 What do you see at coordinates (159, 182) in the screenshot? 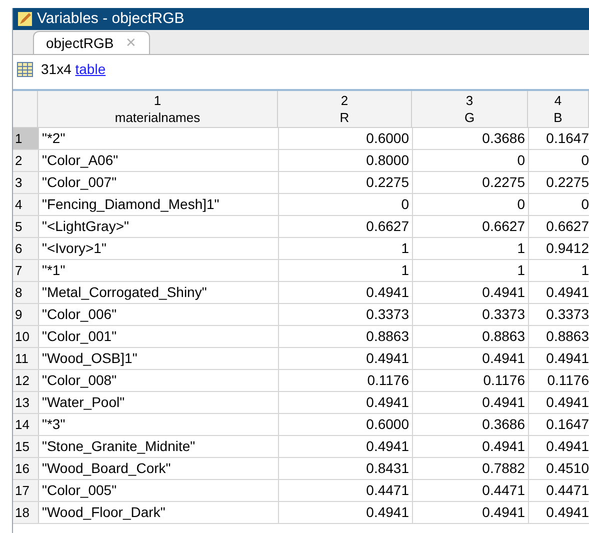
I see `table-cell: "Color_007"` at bounding box center [159, 182].